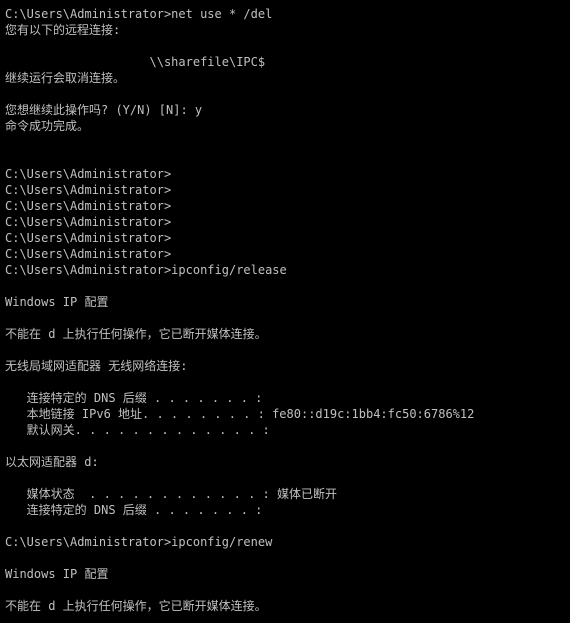 The width and height of the screenshot is (570, 623). What do you see at coordinates (47, 126) in the screenshot?
I see `console-line: 命令成功完成。` at bounding box center [47, 126].